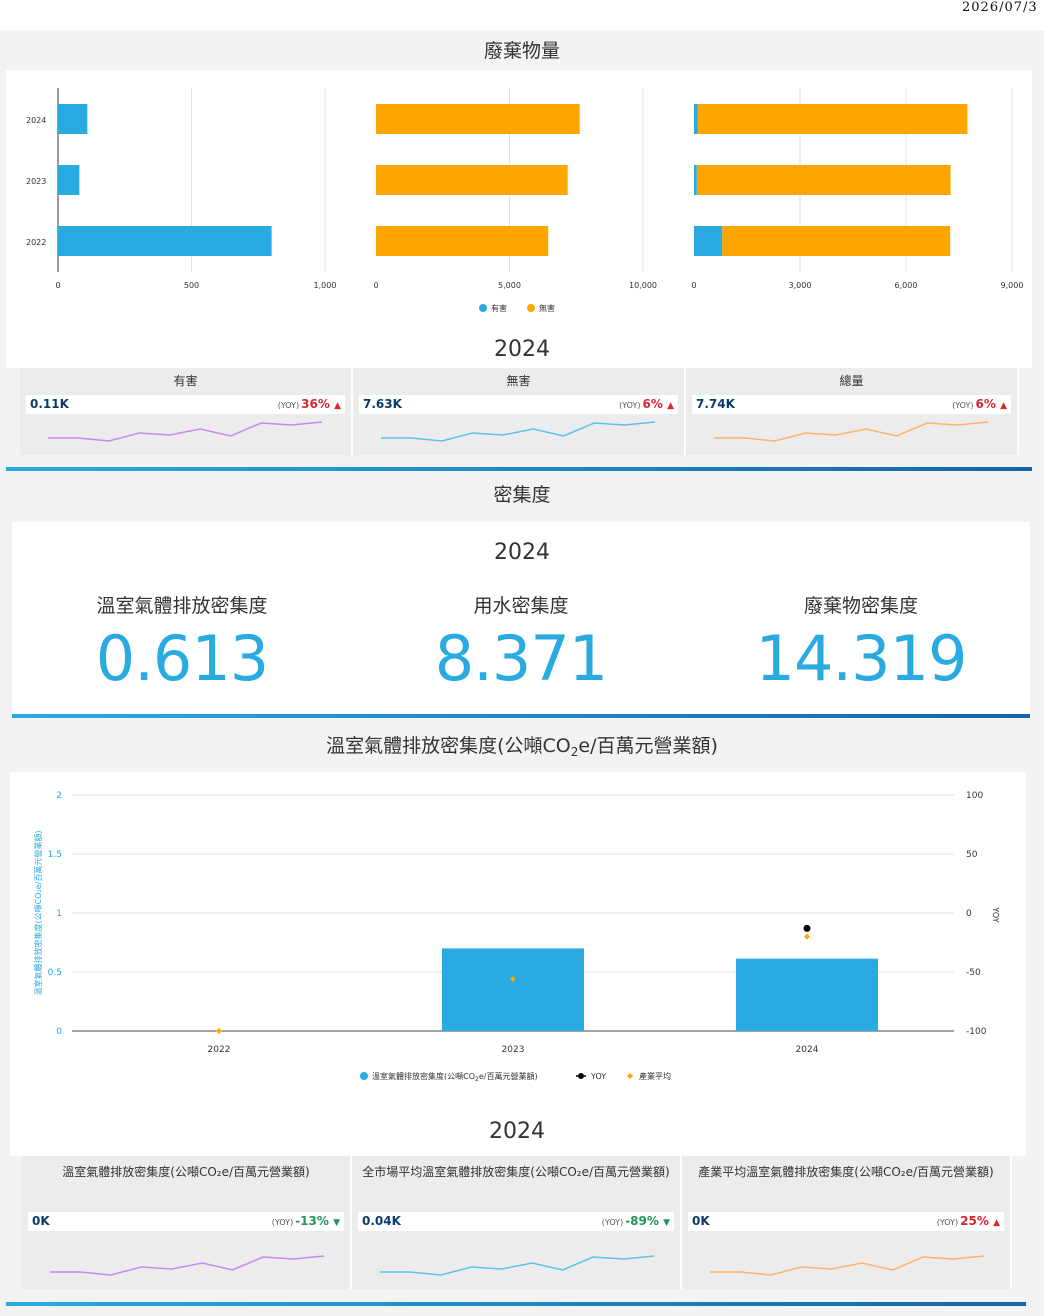 This screenshot has height=1316, width=1044. What do you see at coordinates (521, 51) in the screenshot?
I see `waste-section-title: 廢棄物量` at bounding box center [521, 51].